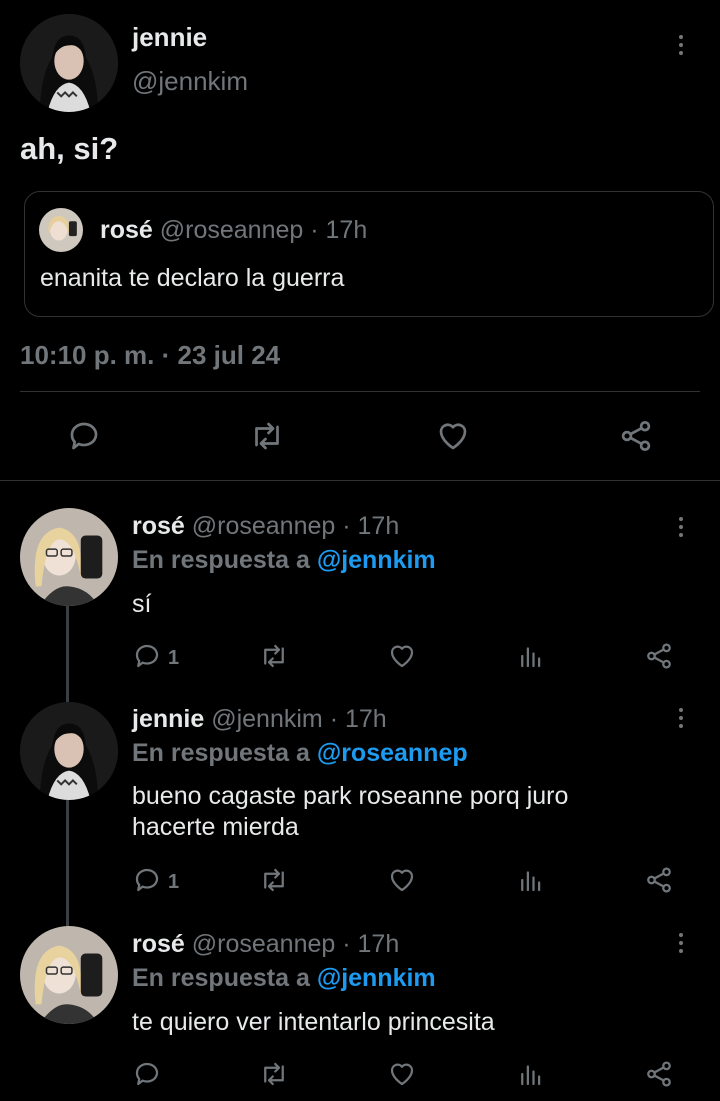  What do you see at coordinates (360, 480) in the screenshot?
I see `section-divider` at bounding box center [360, 480].